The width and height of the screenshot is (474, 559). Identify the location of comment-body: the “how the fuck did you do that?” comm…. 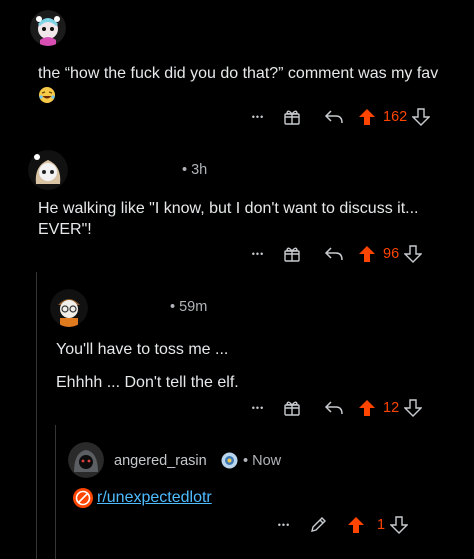
(248, 84).